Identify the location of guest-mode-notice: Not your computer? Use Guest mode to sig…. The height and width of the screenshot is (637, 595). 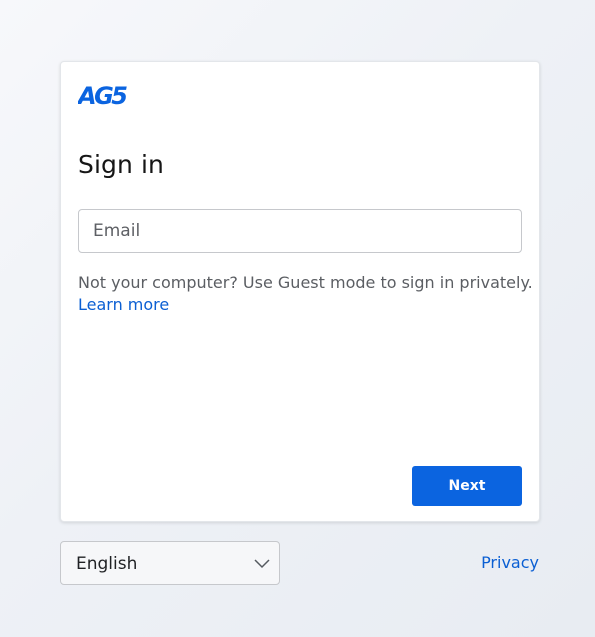
(305, 282).